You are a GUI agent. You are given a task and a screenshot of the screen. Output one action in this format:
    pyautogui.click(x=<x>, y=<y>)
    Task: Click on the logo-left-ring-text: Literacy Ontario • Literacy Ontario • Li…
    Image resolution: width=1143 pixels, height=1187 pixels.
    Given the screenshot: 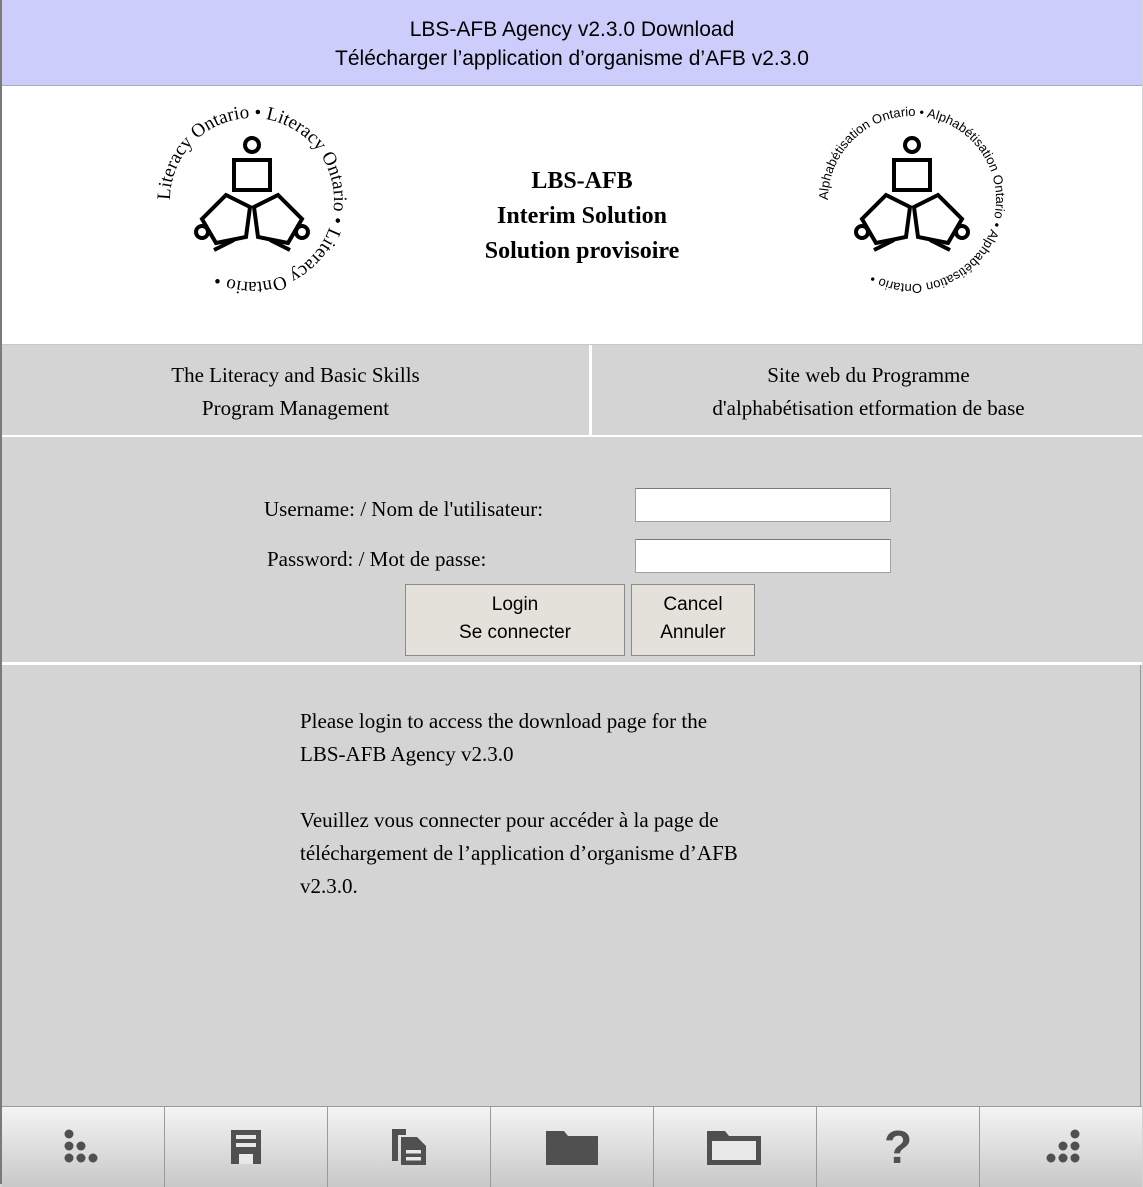 What is the action you would take?
    pyautogui.click(x=252, y=200)
    